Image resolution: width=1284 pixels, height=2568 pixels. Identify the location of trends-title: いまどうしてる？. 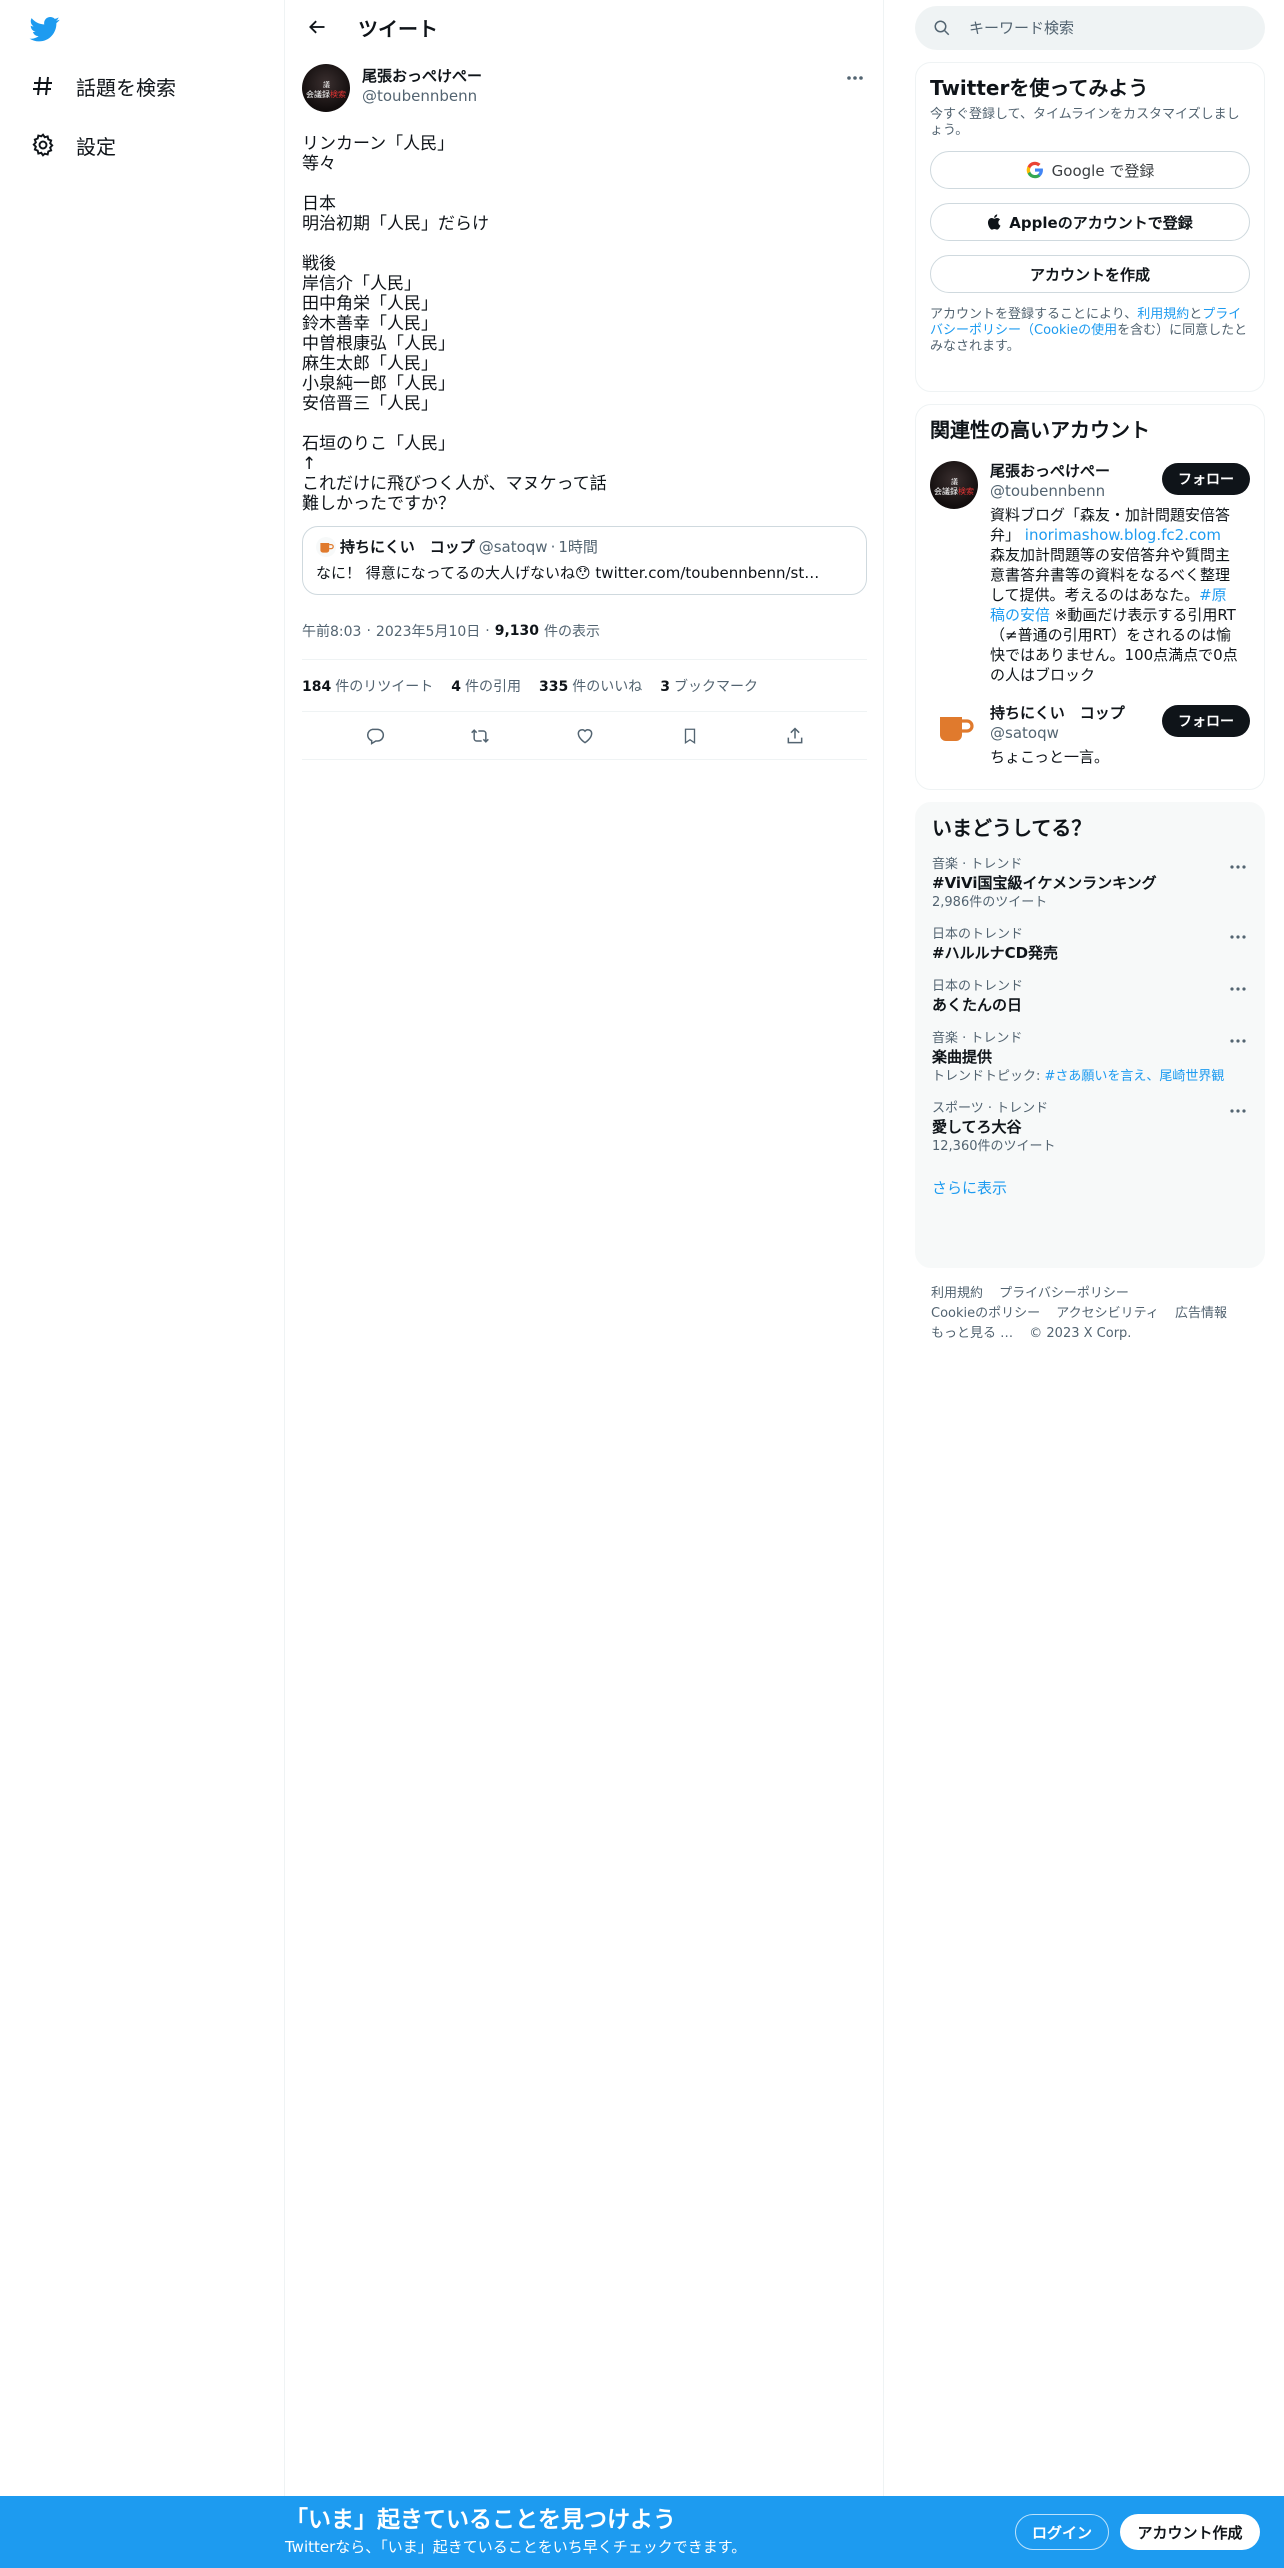
(1012, 828).